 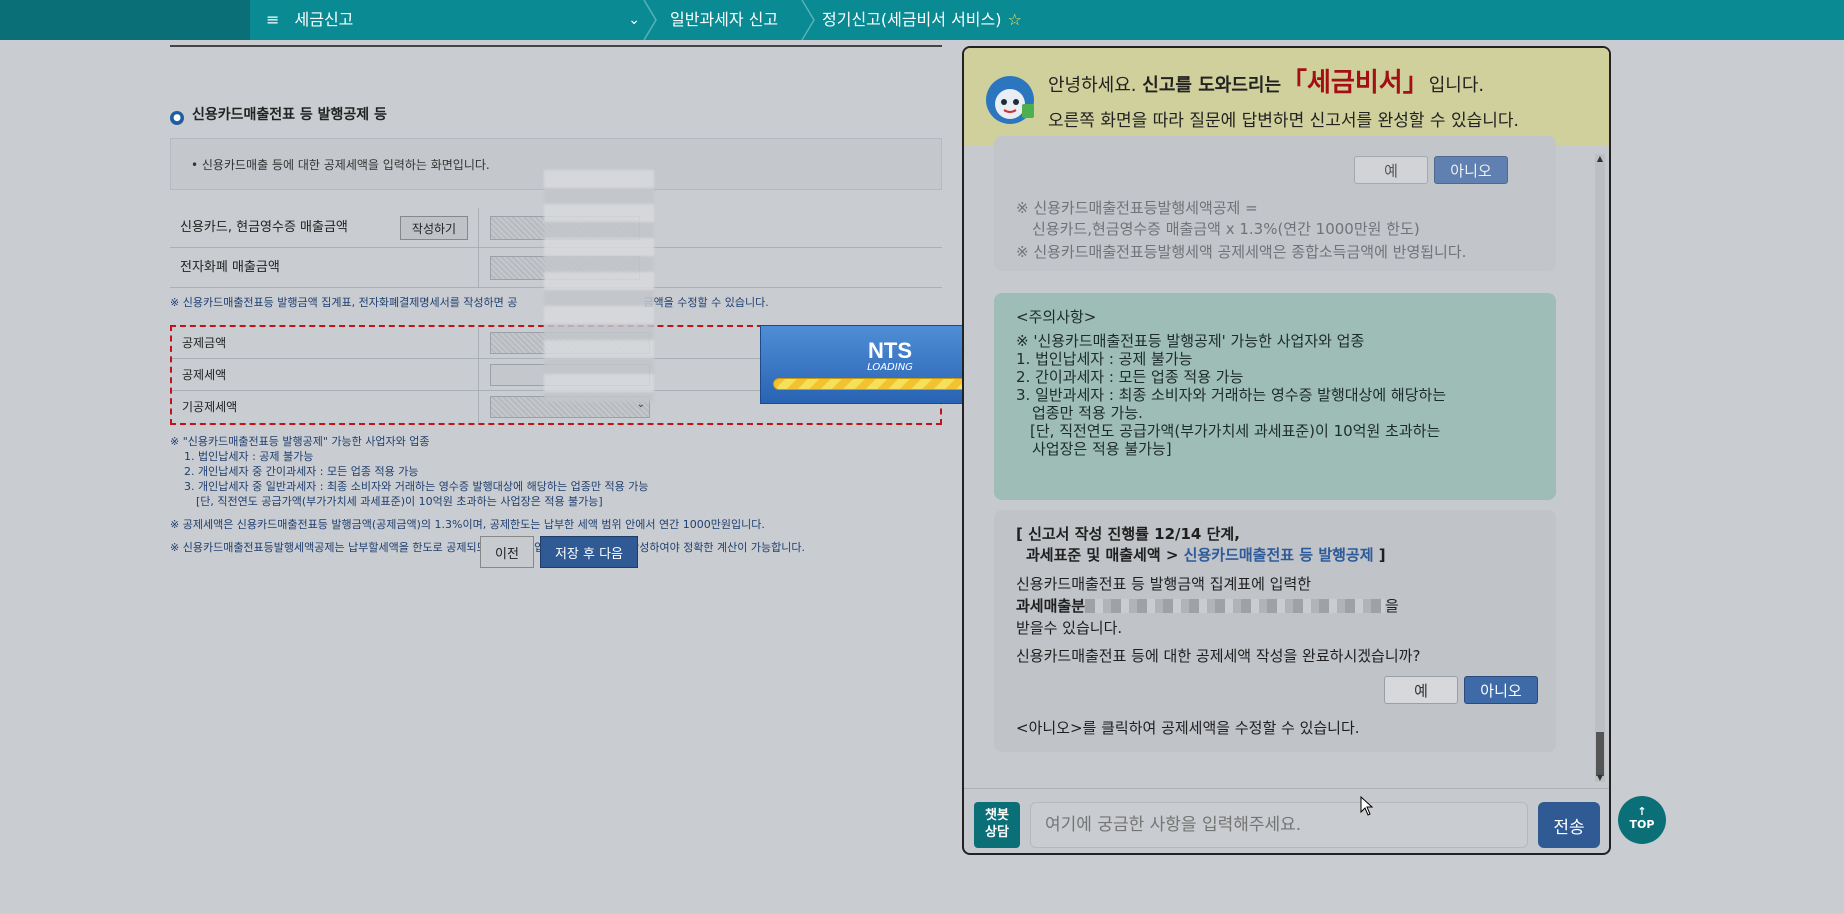 What do you see at coordinates (1392, 606) in the screenshot?
I see `message-text-tail: 을` at bounding box center [1392, 606].